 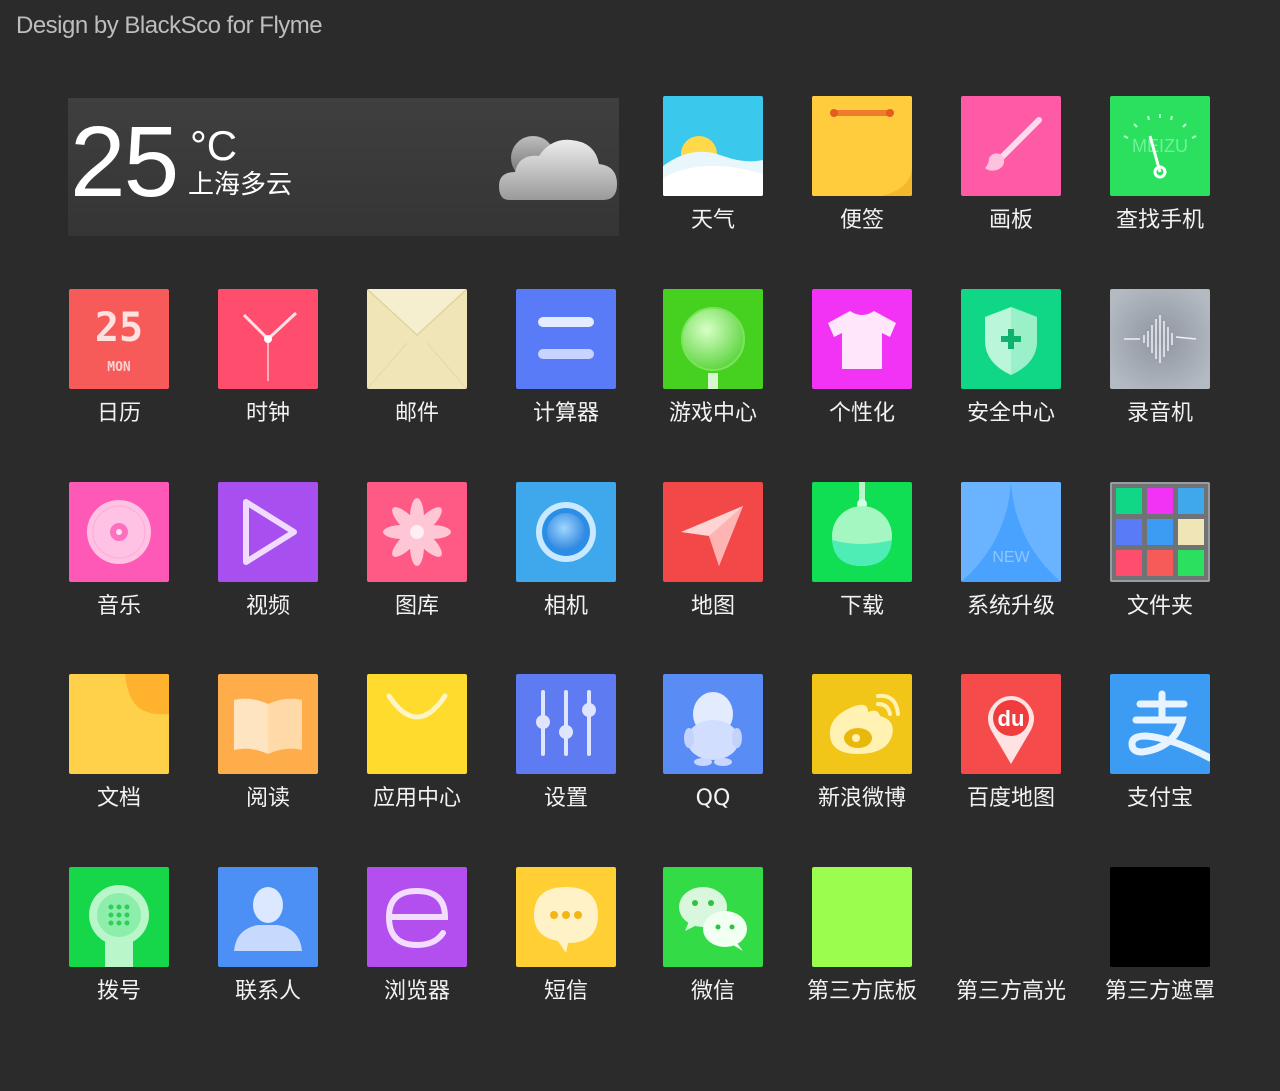 I want to click on wechat-icon, so click(x=713, y=917).